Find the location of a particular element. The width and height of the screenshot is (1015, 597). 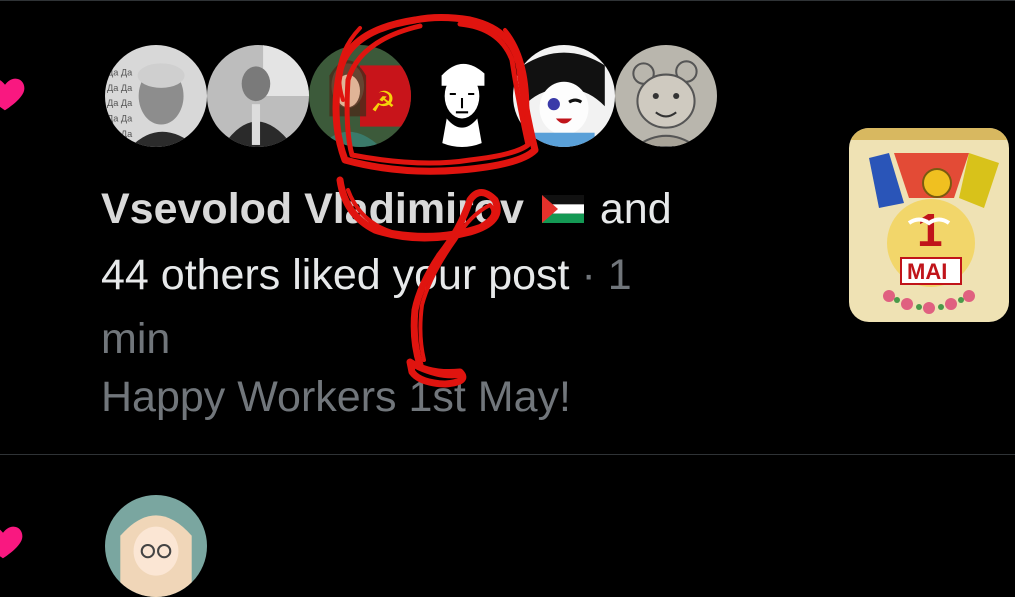

and-text: and is located at coordinates (635, 209).